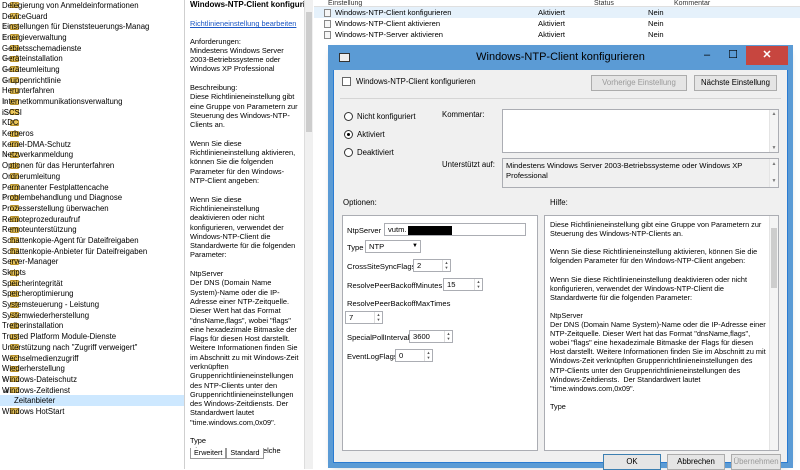  What do you see at coordinates (92, 390) in the screenshot?
I see `tree-item: ◢ Windows-Zeitdienst` at bounding box center [92, 390].